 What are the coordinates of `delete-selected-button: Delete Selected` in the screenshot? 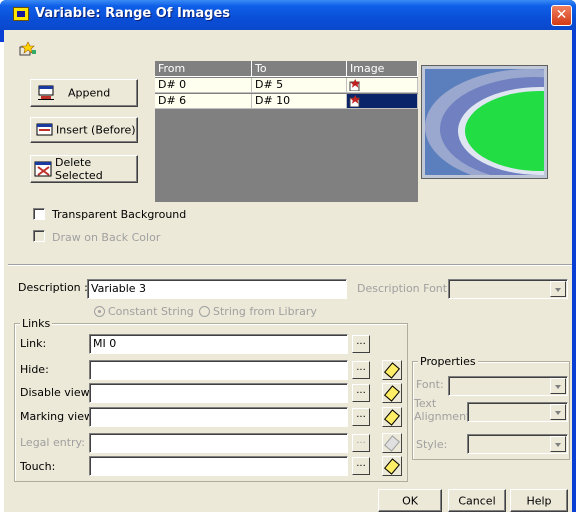 It's located at (84, 169).